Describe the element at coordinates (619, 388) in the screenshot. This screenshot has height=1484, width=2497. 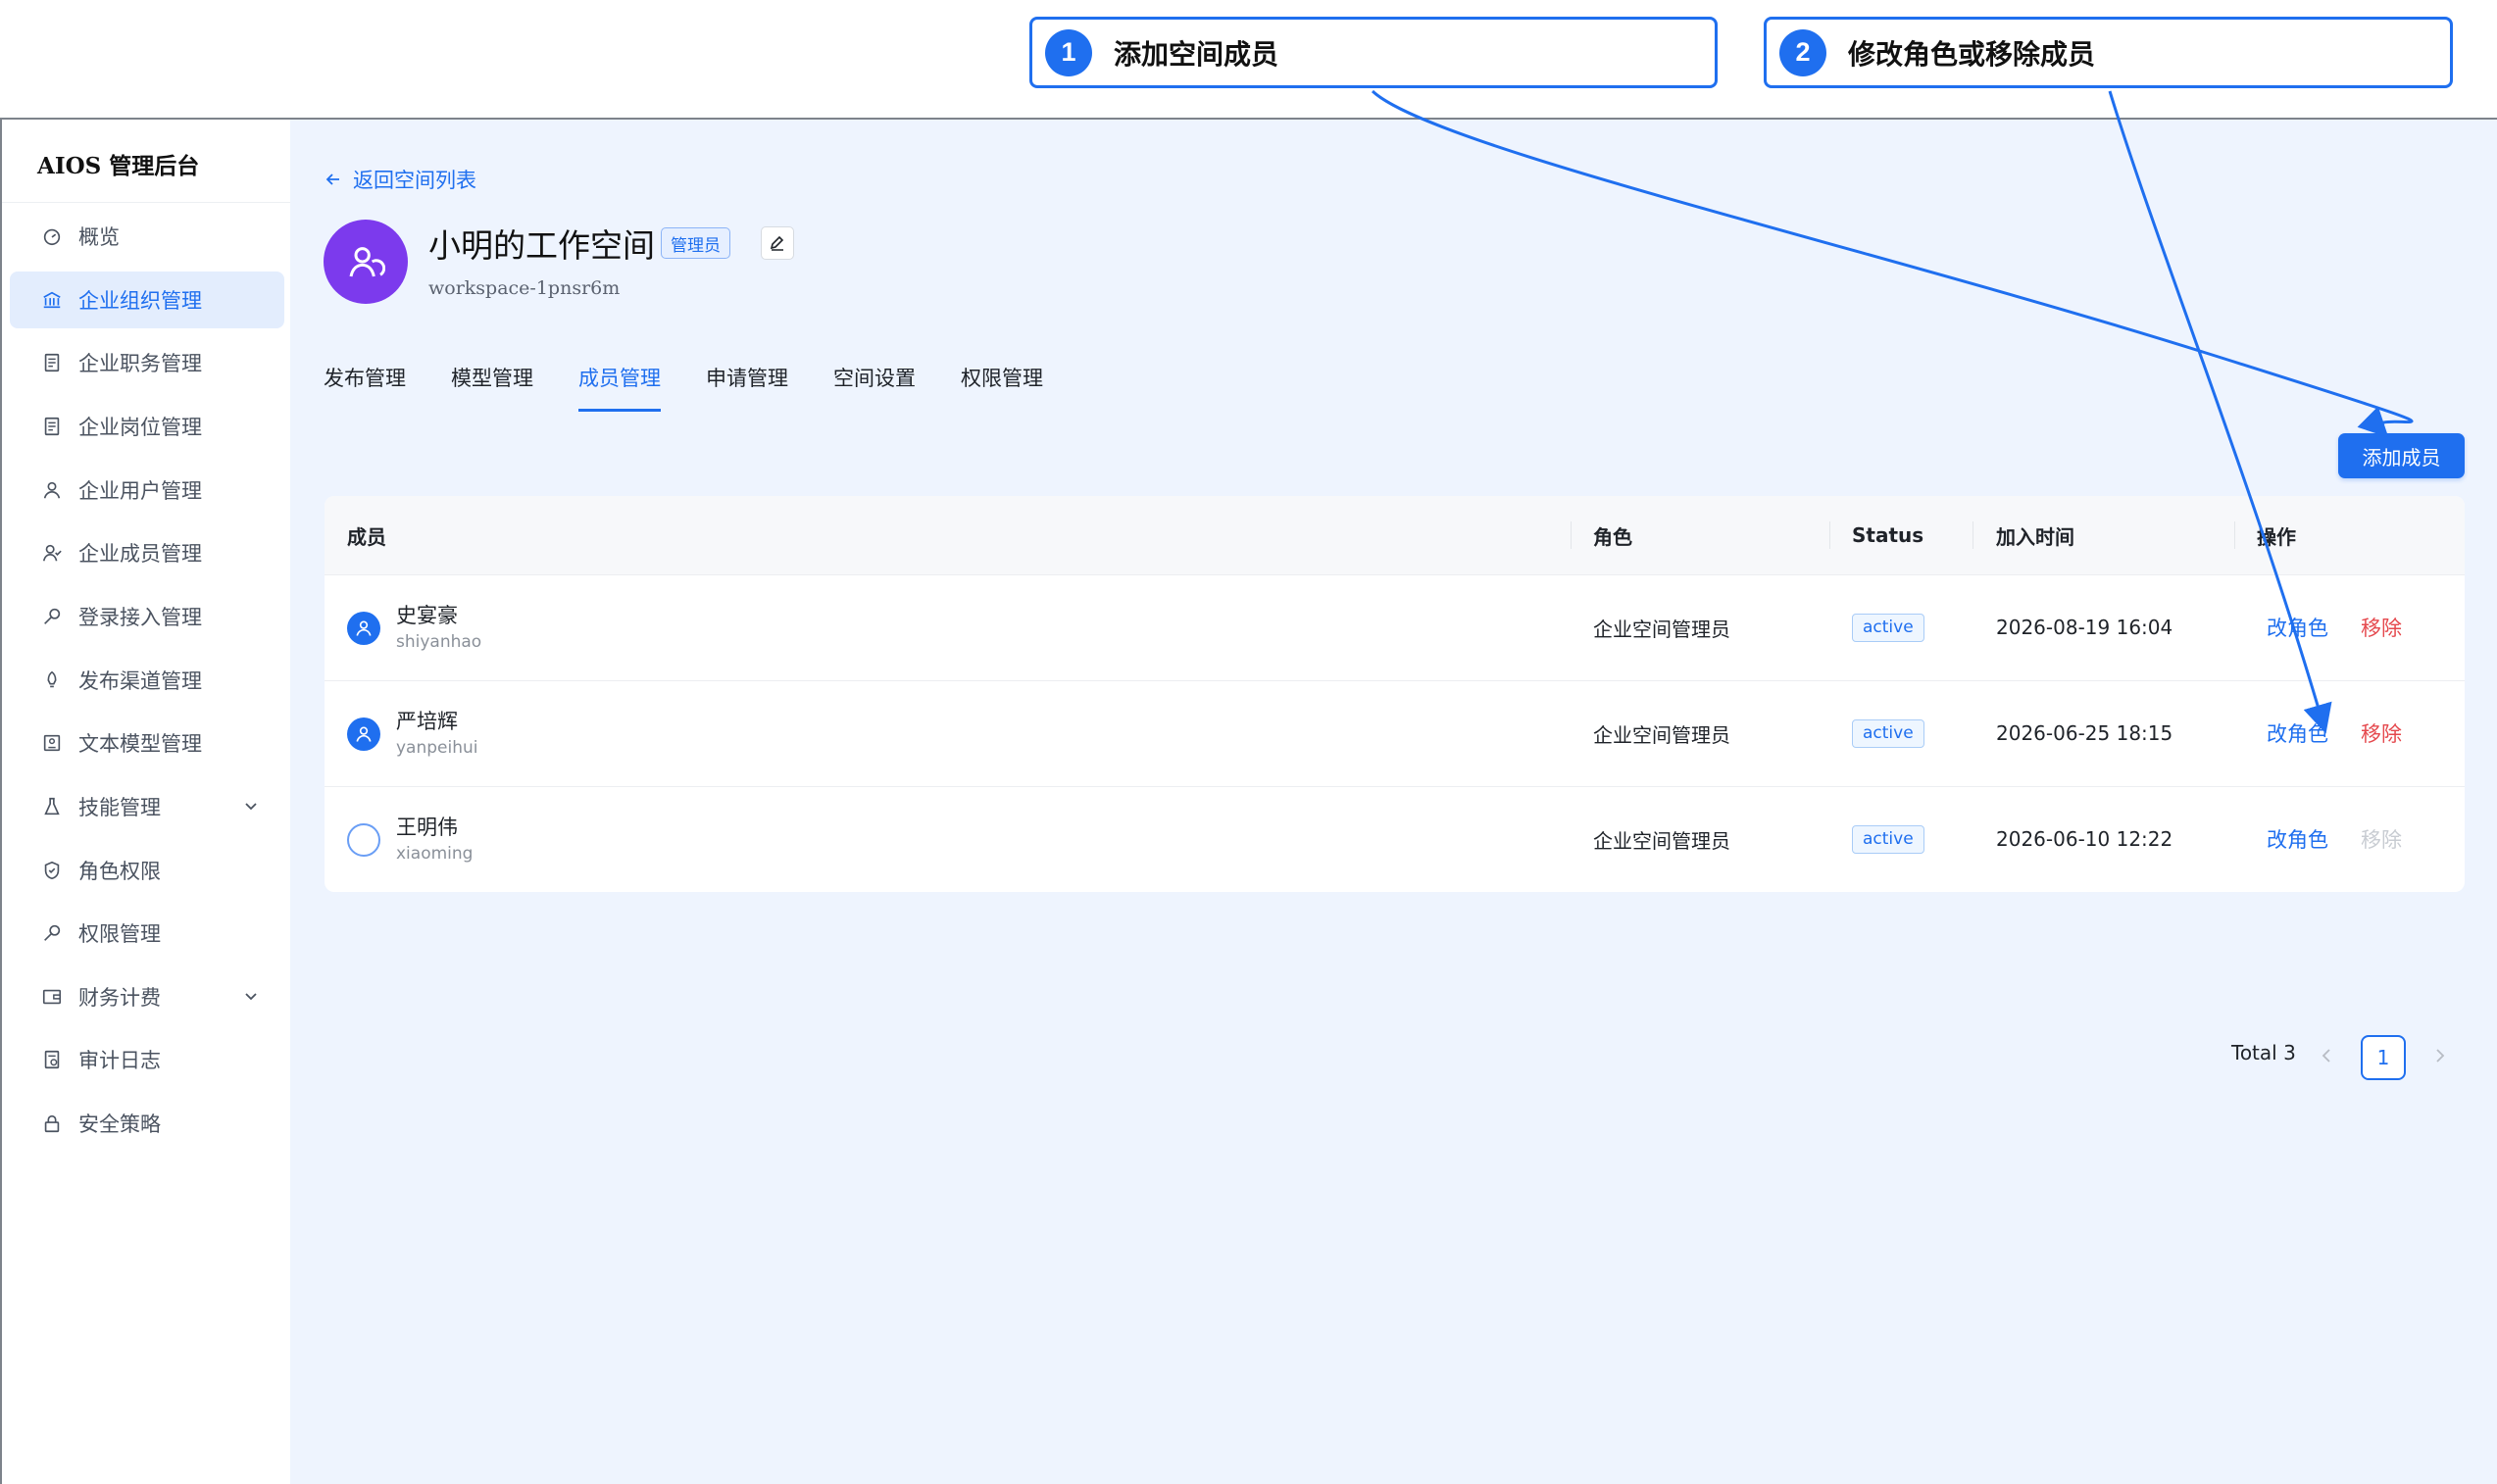
I see `tab-members: 成员管理` at that location.